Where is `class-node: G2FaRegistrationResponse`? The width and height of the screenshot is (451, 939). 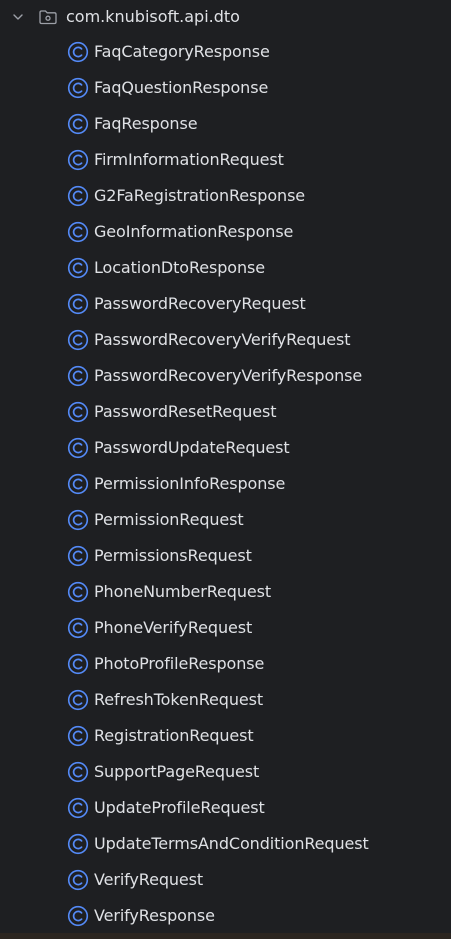 class-node: G2FaRegistrationResponse is located at coordinates (225, 196).